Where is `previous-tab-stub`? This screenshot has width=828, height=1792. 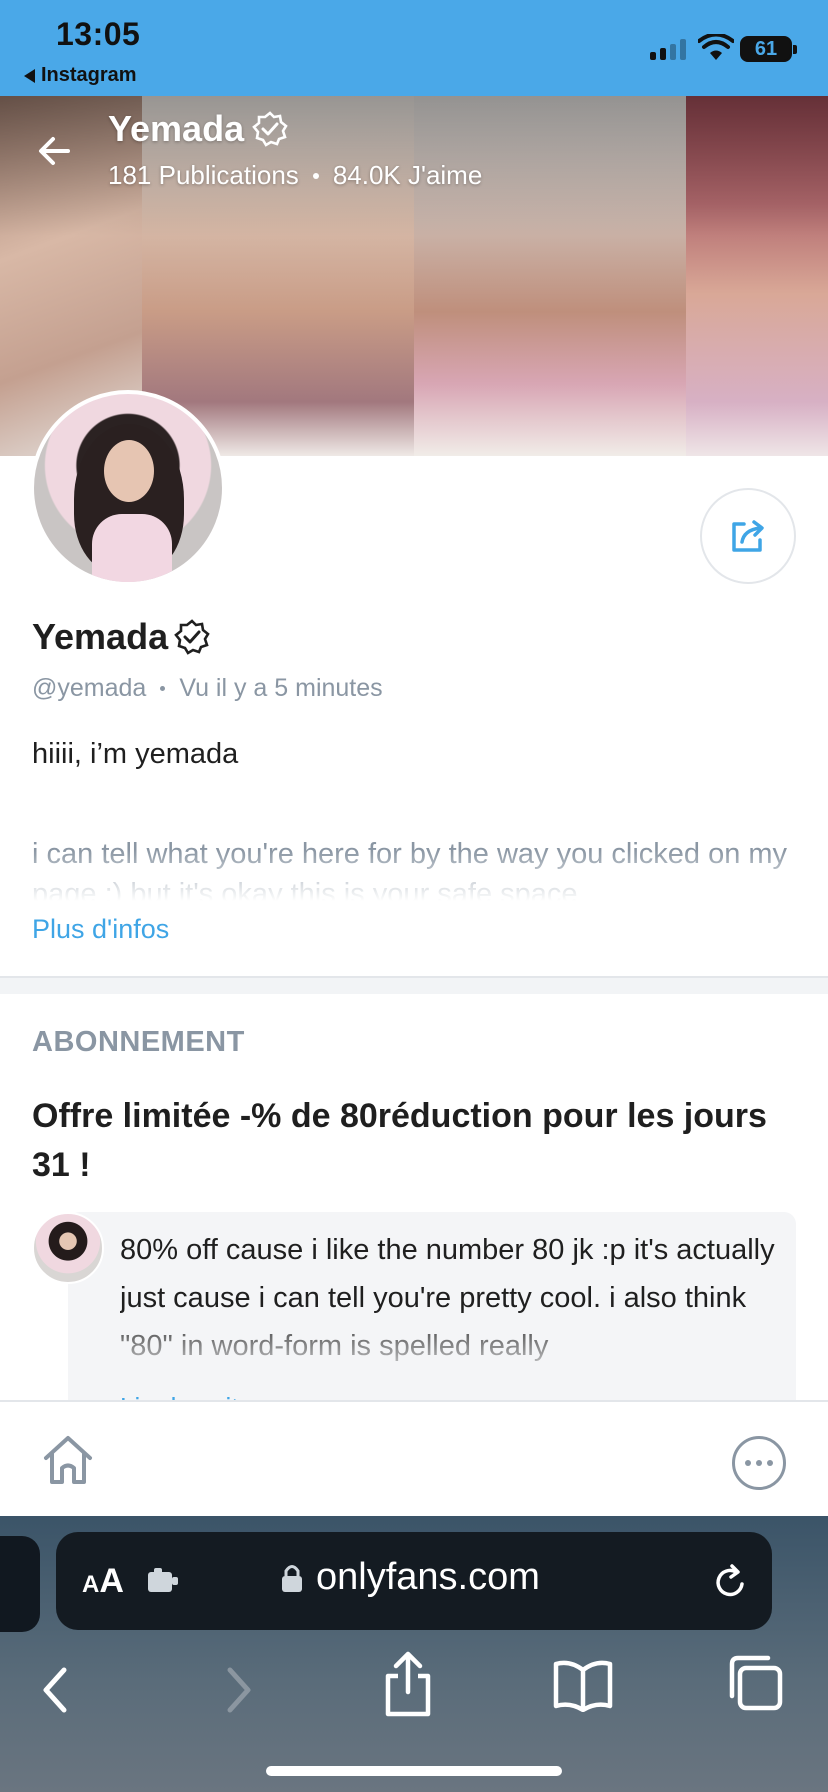 previous-tab-stub is located at coordinates (20, 1584).